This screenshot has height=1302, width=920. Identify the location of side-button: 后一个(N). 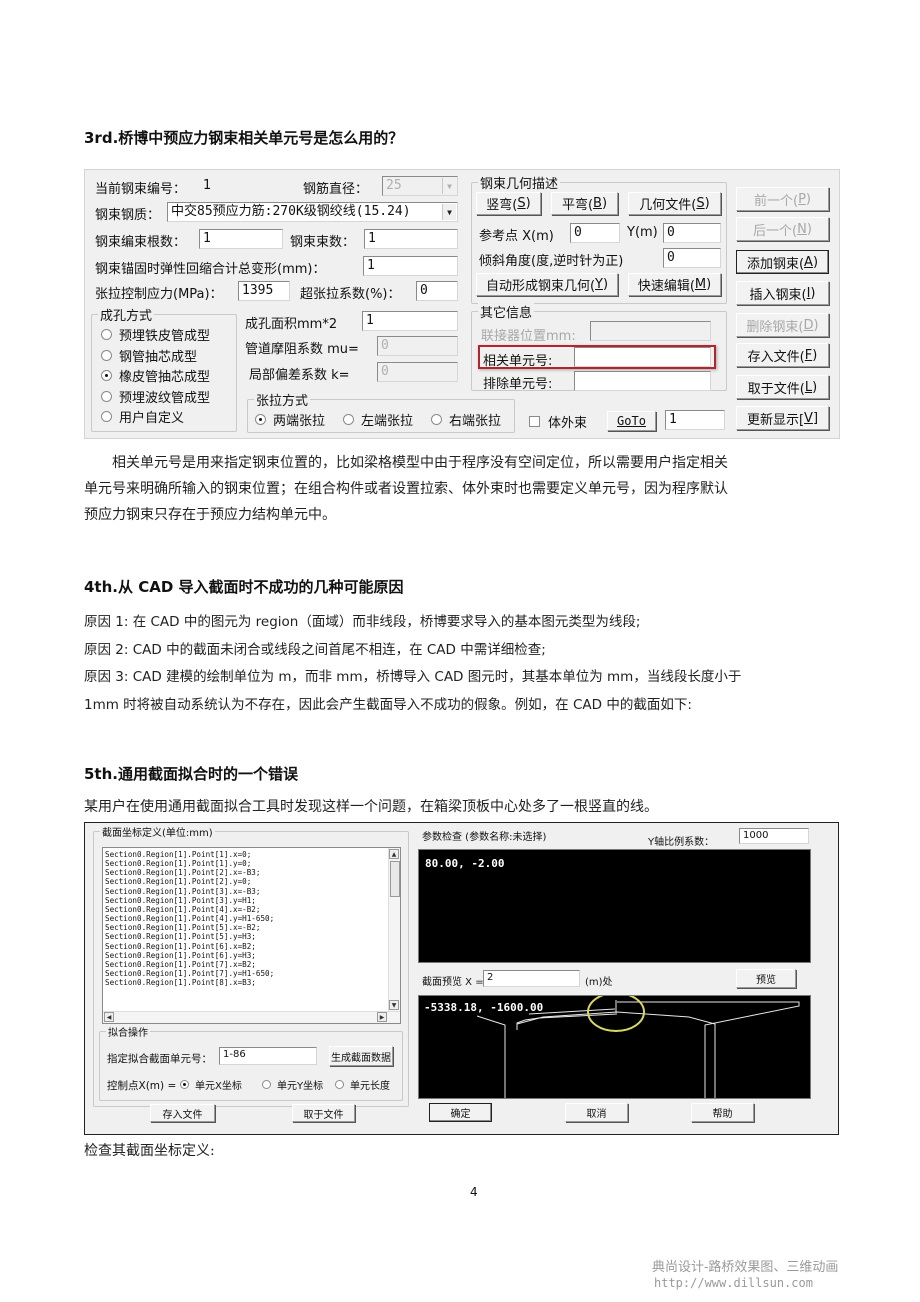
(782, 229).